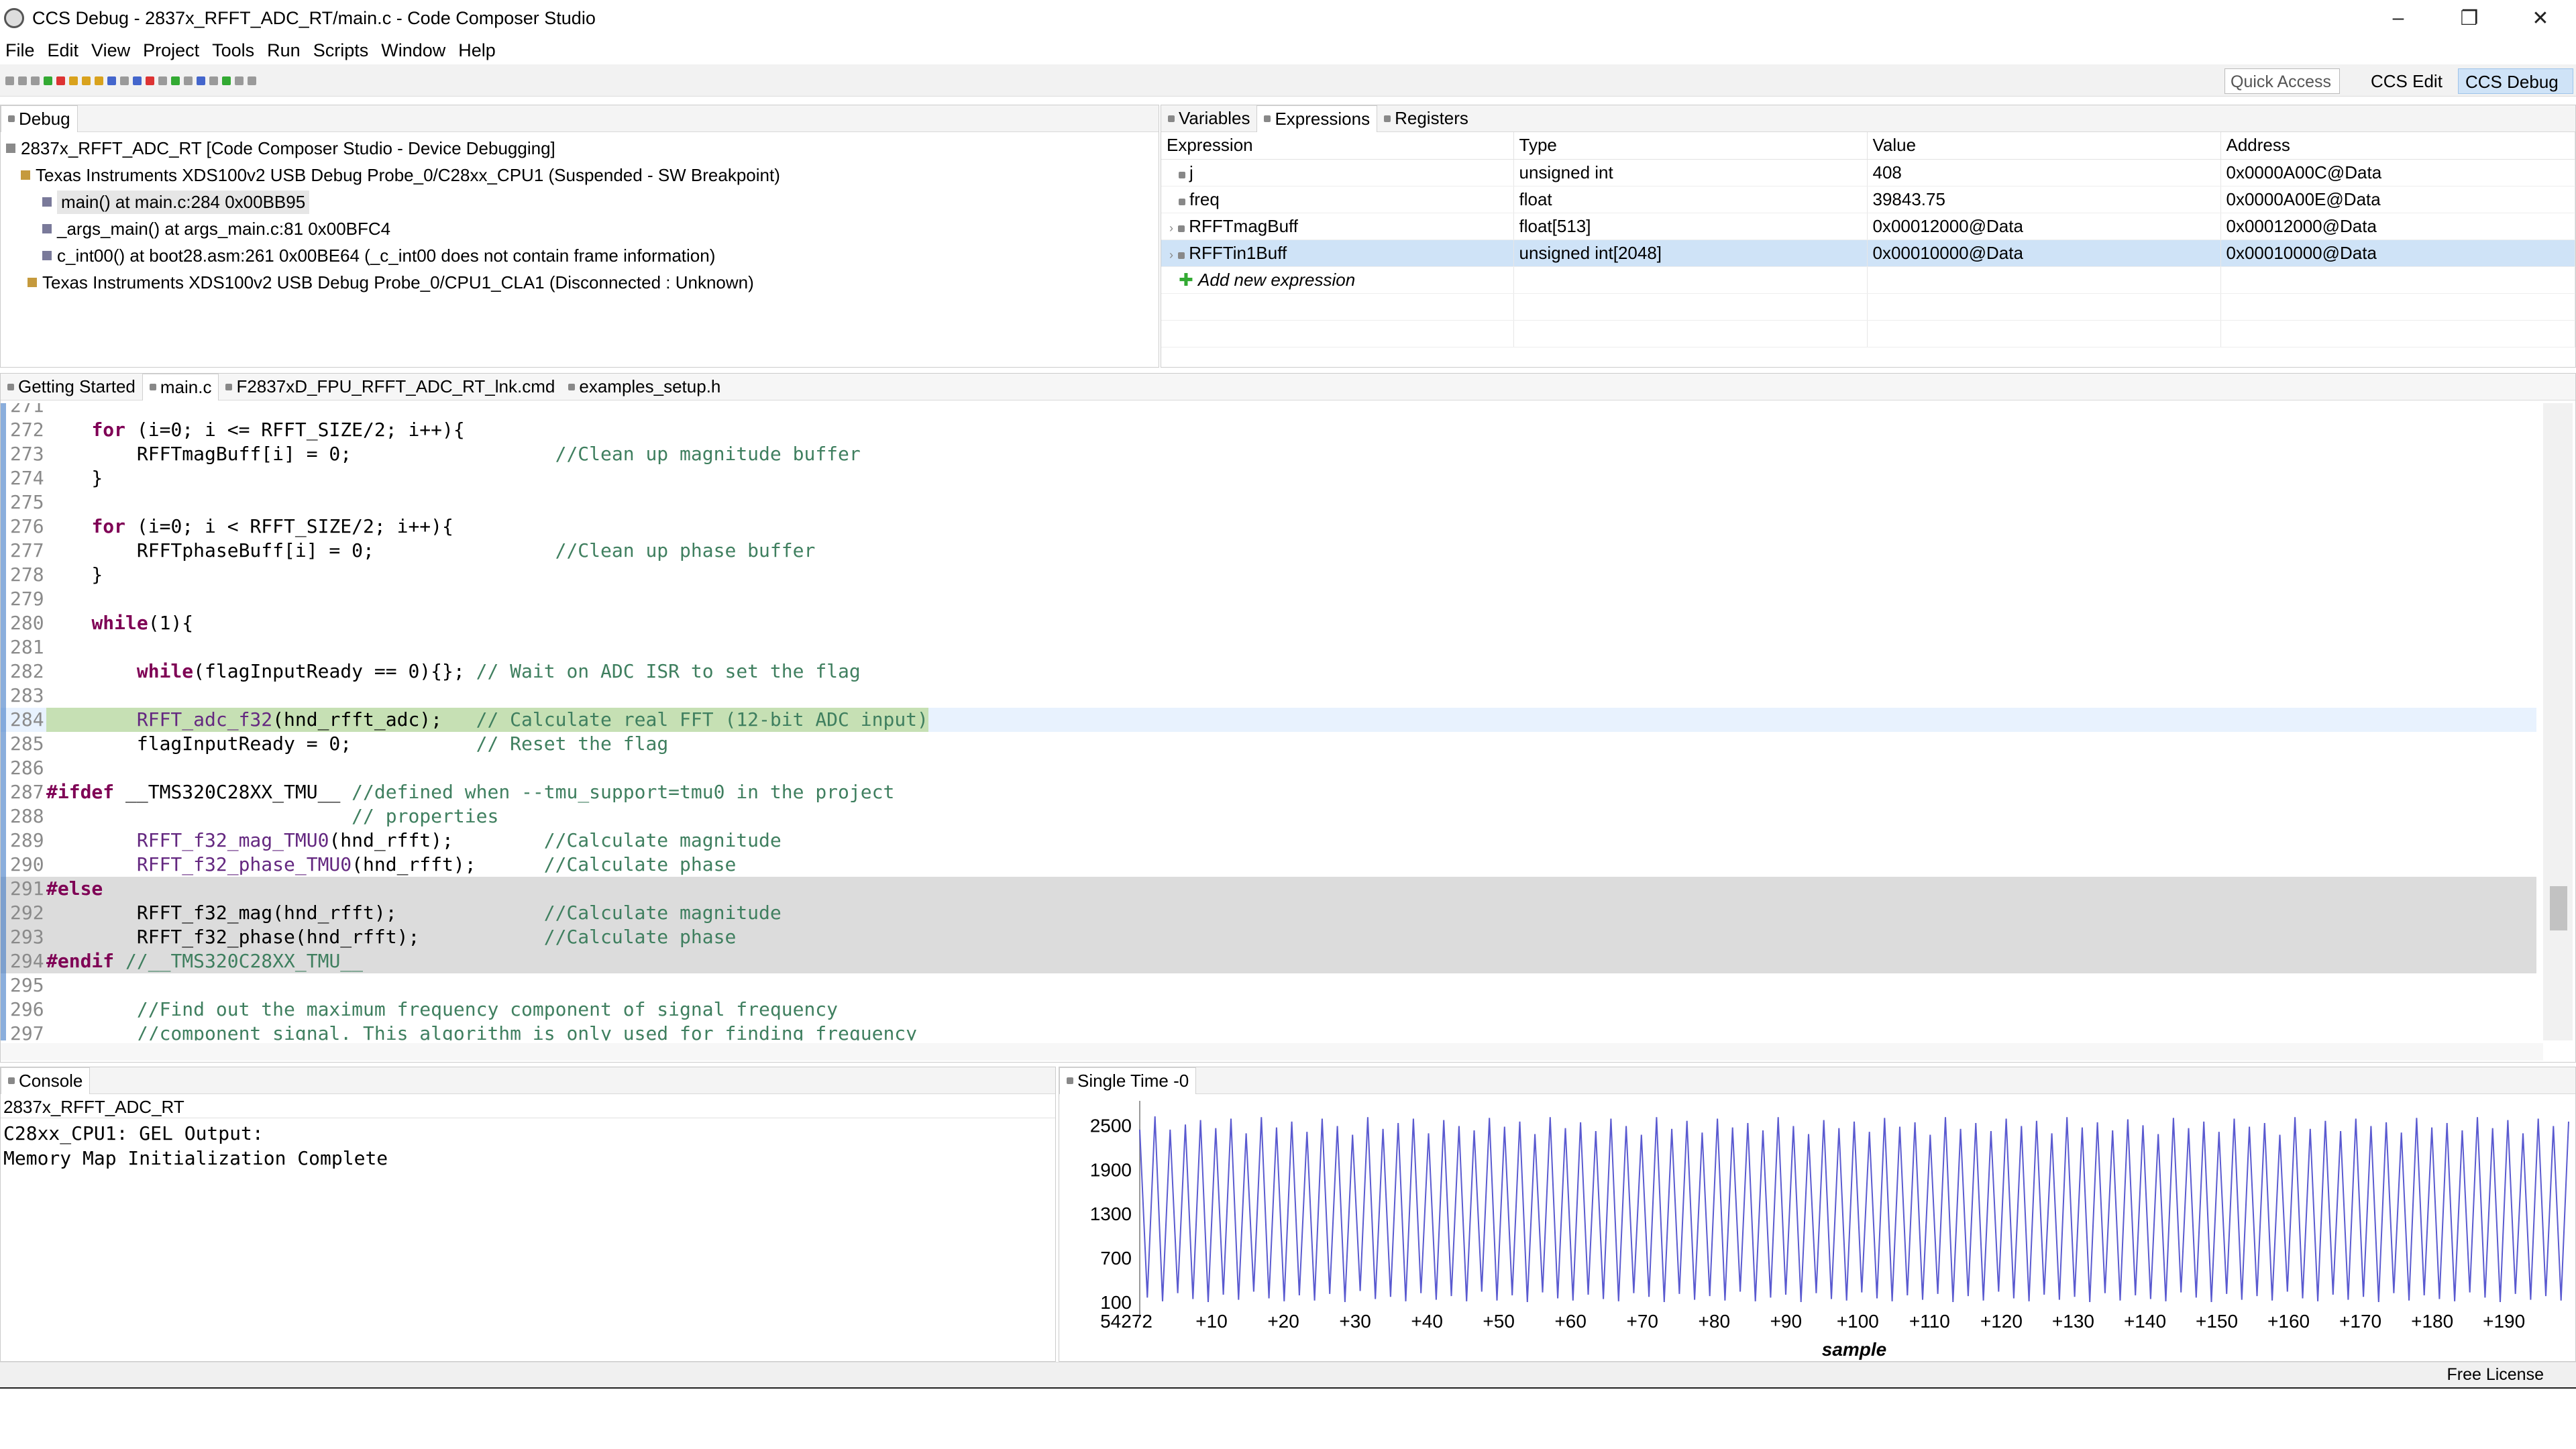 This screenshot has width=2576, height=1449. I want to click on table-row: j unsigned int 408 0x0000A00C@Data, so click(1868, 172).